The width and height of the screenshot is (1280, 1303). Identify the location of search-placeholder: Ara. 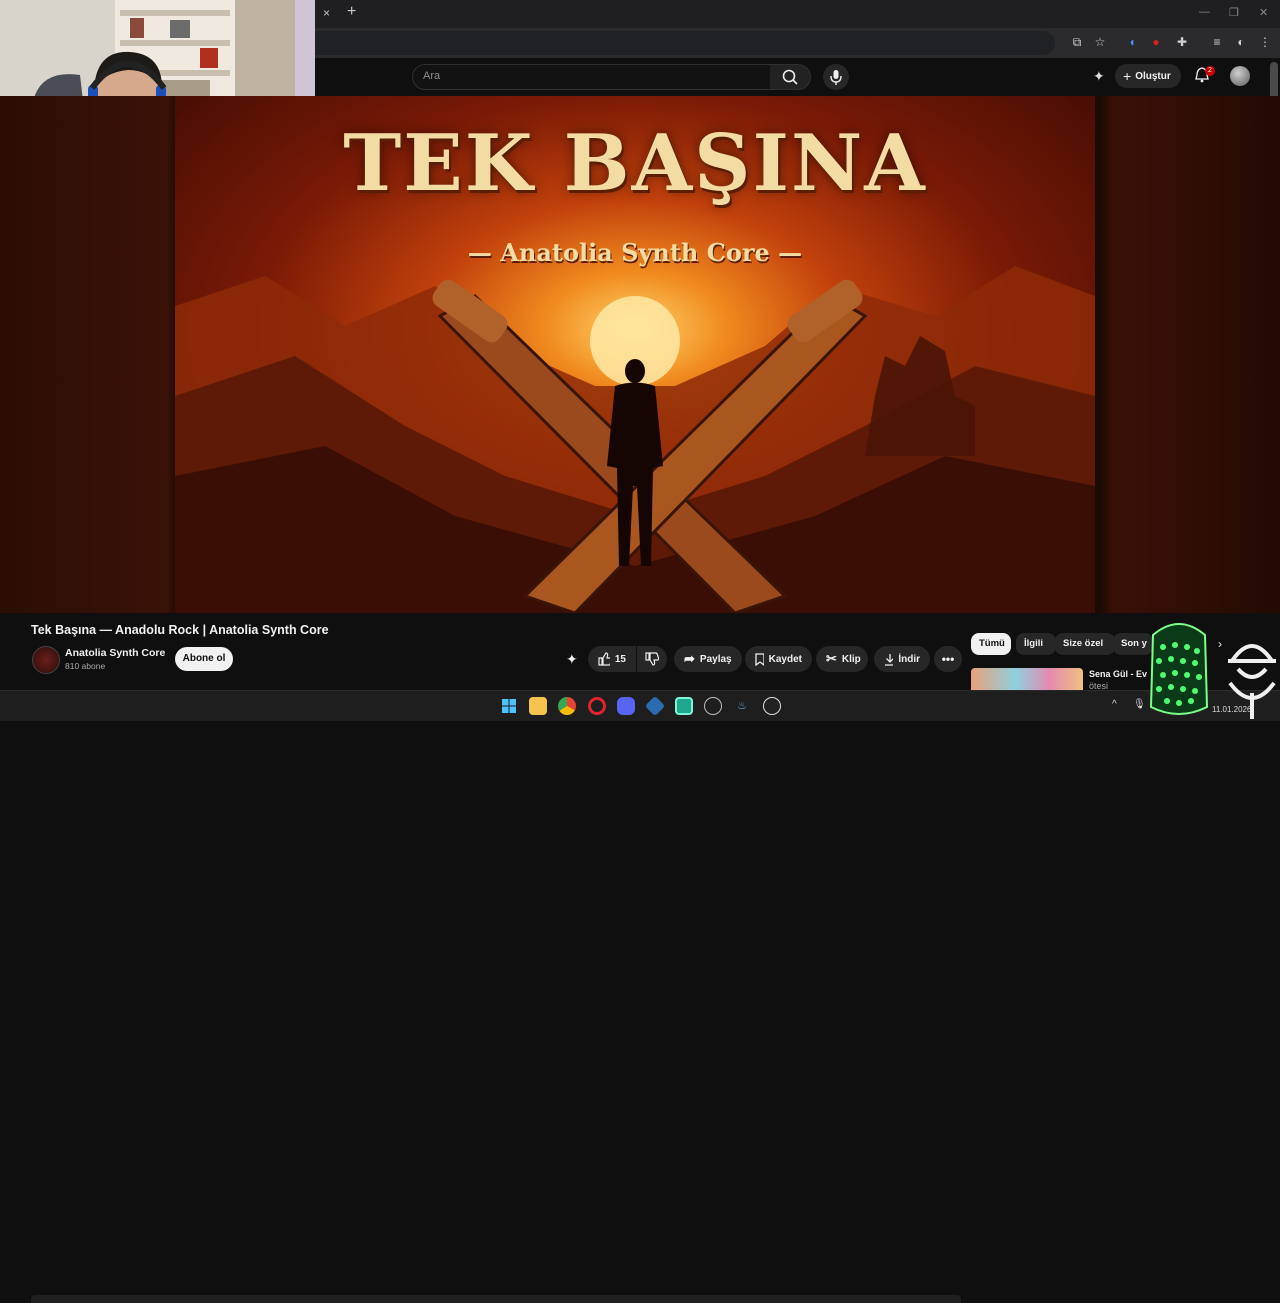
(432, 76).